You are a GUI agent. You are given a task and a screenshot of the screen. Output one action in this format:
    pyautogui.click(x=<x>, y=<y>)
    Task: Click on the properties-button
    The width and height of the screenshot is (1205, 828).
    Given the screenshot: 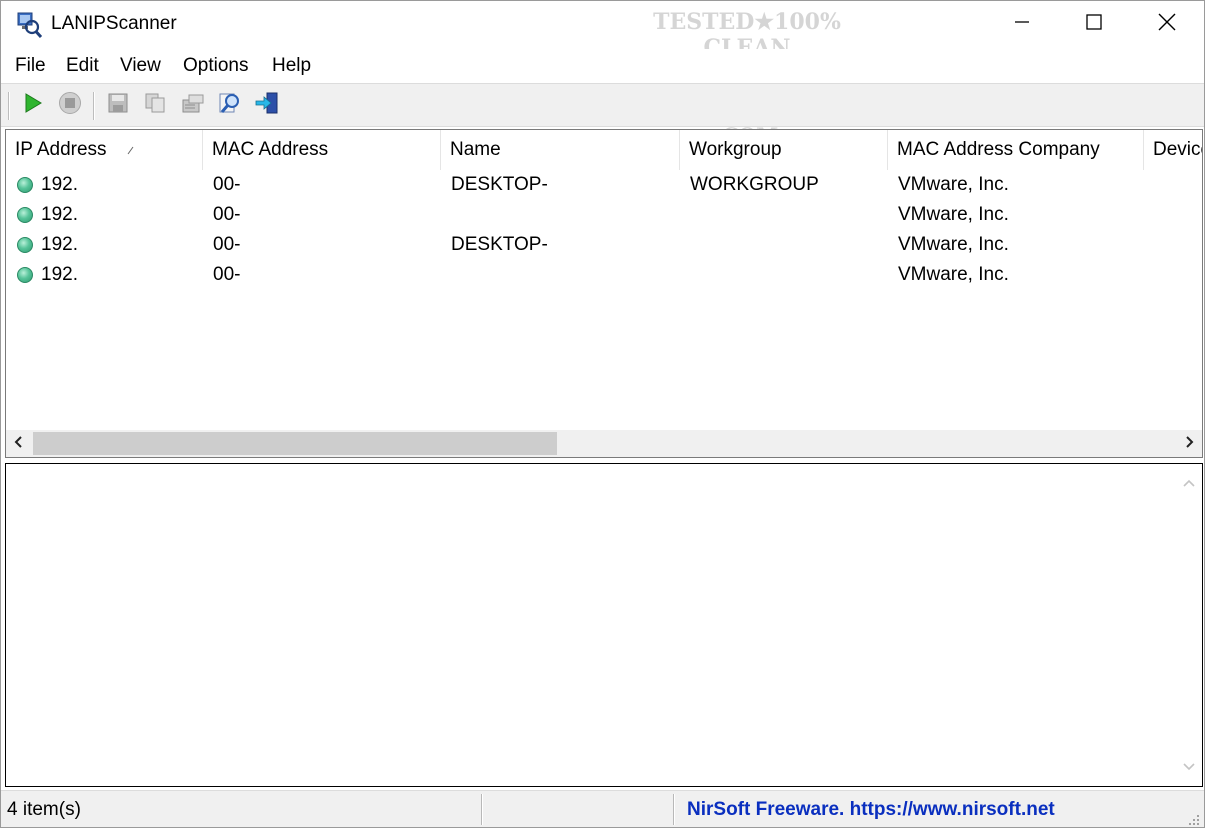 What is the action you would take?
    pyautogui.click(x=193, y=106)
    